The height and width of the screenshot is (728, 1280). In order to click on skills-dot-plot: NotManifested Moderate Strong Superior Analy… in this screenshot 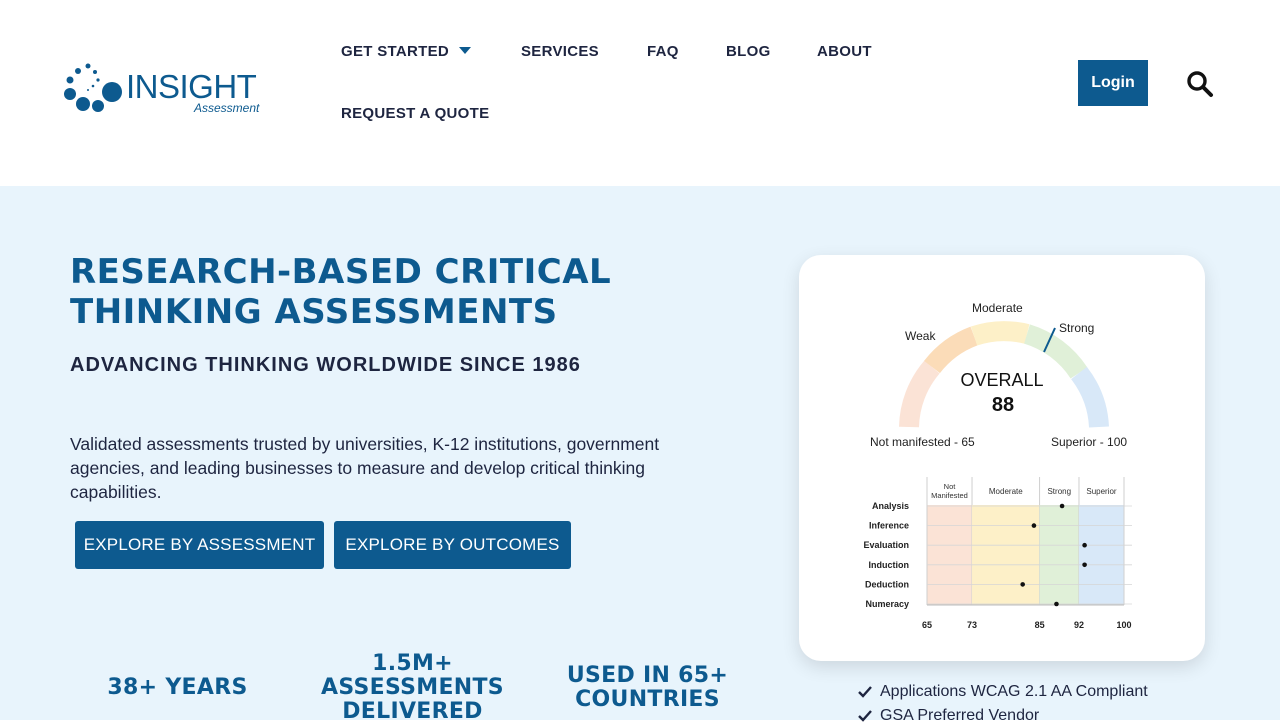, I will do `click(997, 553)`.